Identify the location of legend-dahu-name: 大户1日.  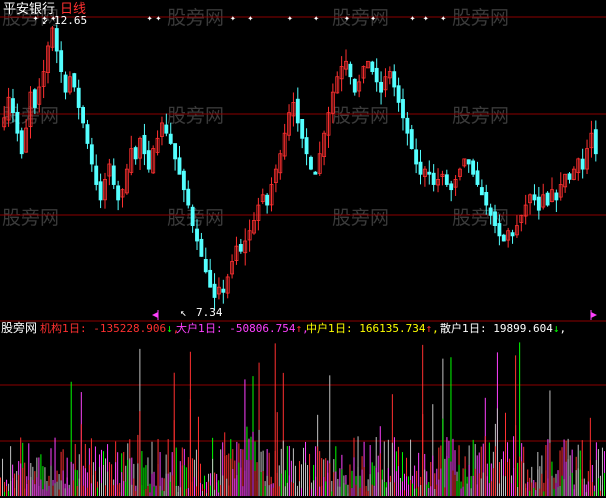
(196, 328).